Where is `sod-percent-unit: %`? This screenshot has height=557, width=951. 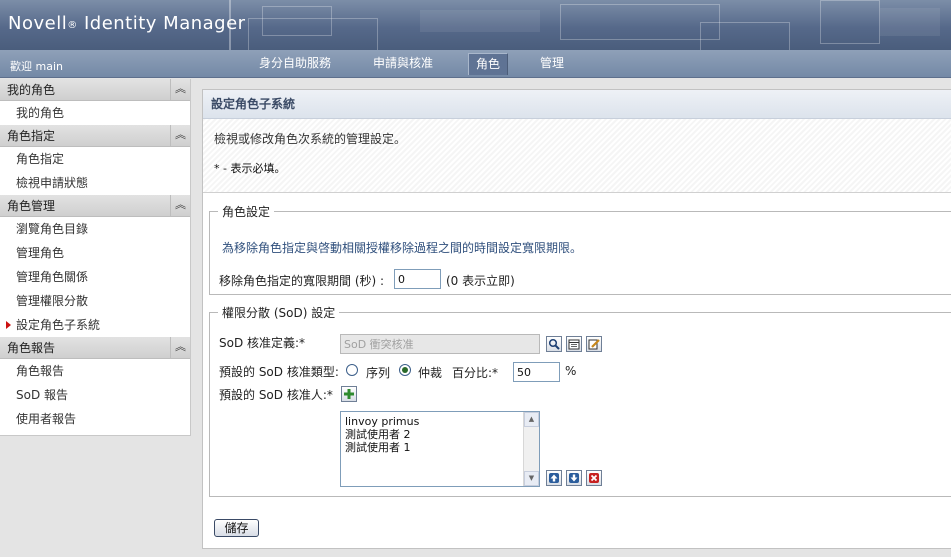 sod-percent-unit: % is located at coordinates (571, 371).